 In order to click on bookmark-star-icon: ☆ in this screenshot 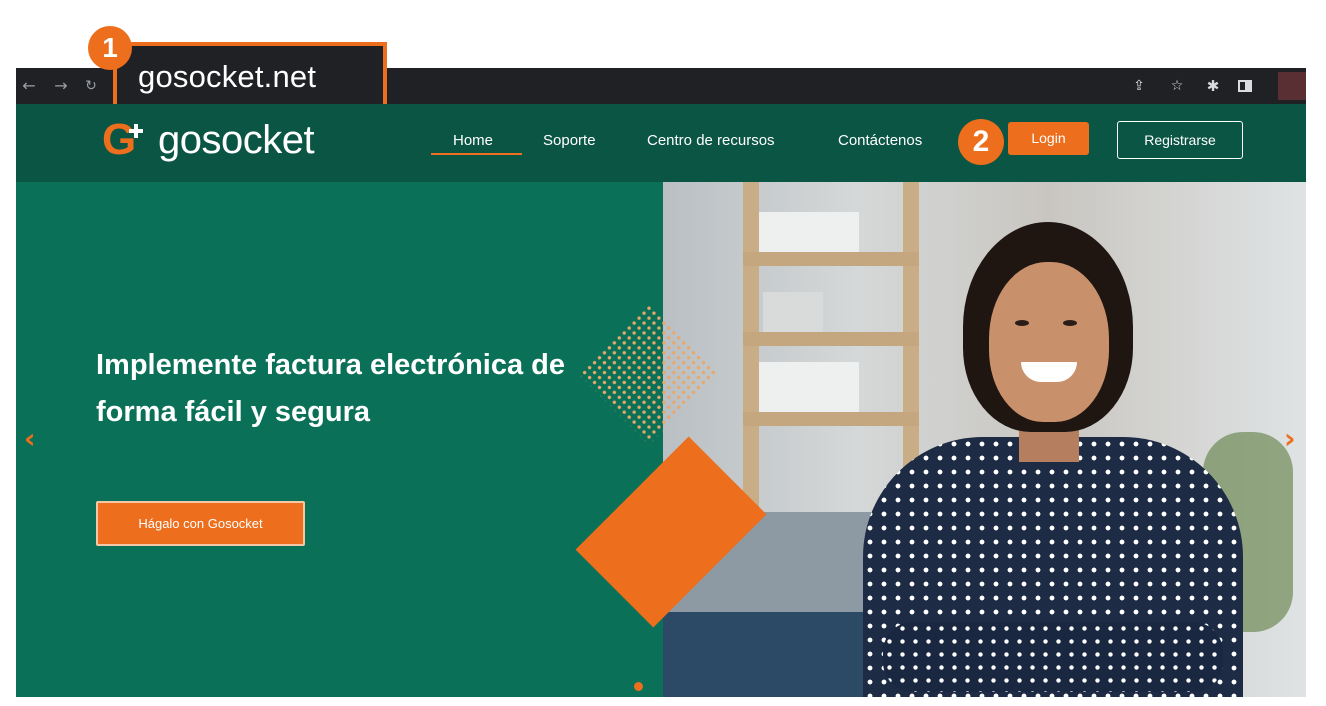, I will do `click(1177, 86)`.